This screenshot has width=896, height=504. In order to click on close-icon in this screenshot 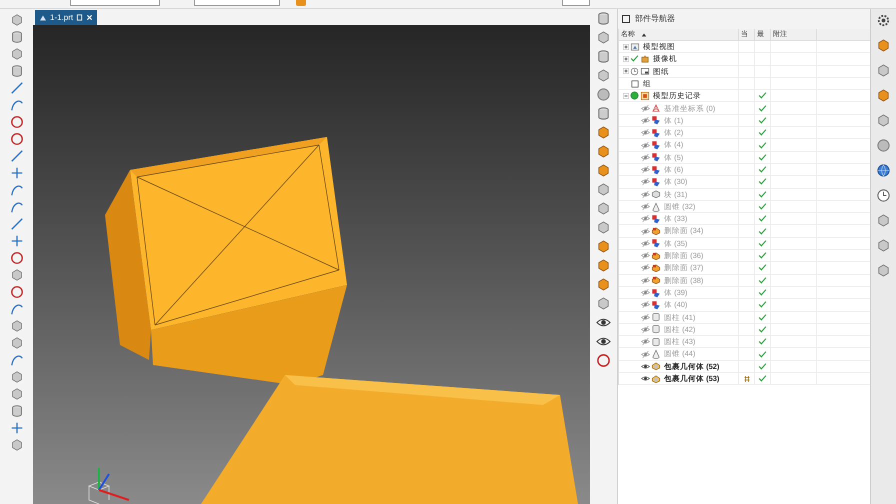, I will do `click(90, 17)`.